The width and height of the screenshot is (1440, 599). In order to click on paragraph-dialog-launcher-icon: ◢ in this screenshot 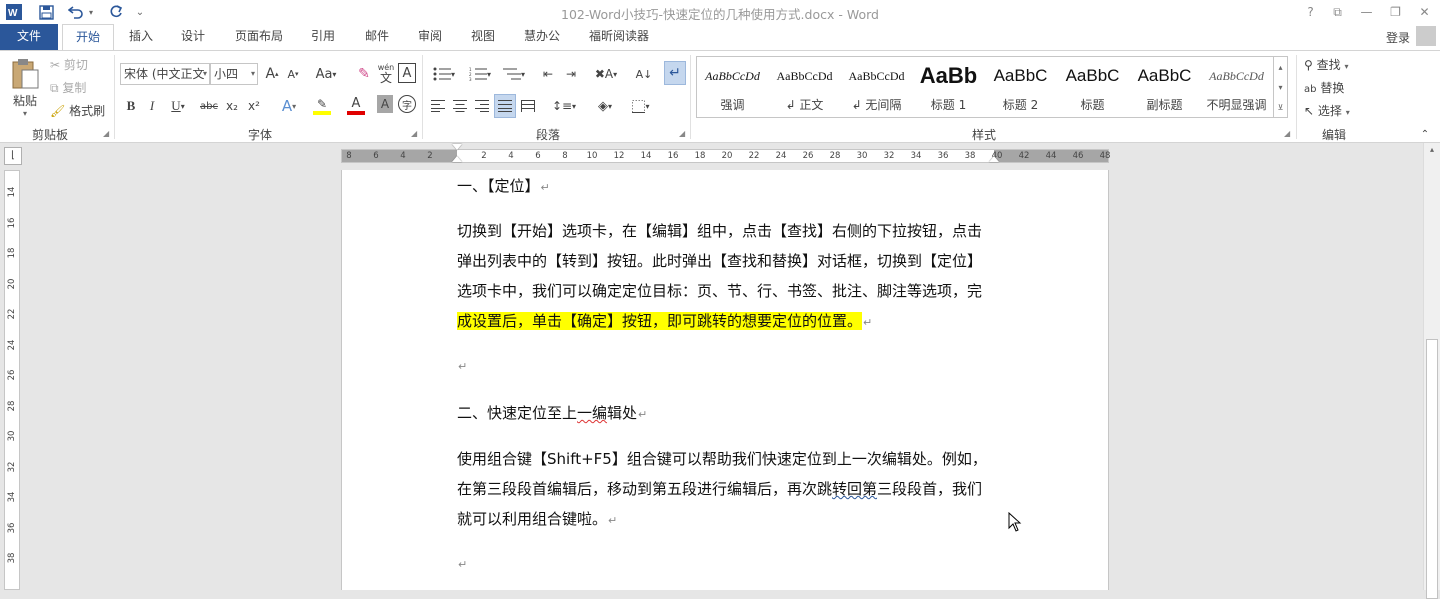, I will do `click(682, 133)`.